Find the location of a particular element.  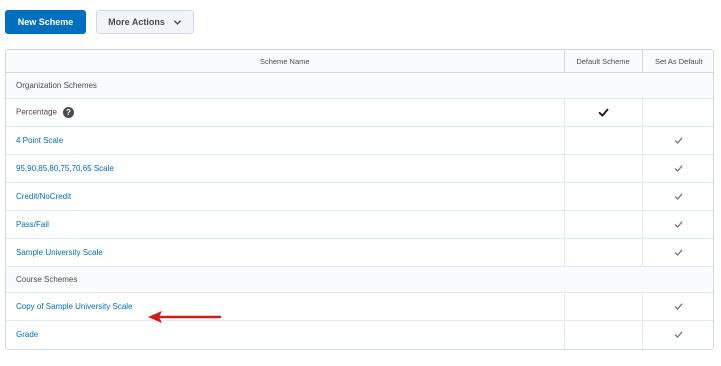

scheme-name-link: Copy of Sample University Scale is located at coordinates (74, 306).